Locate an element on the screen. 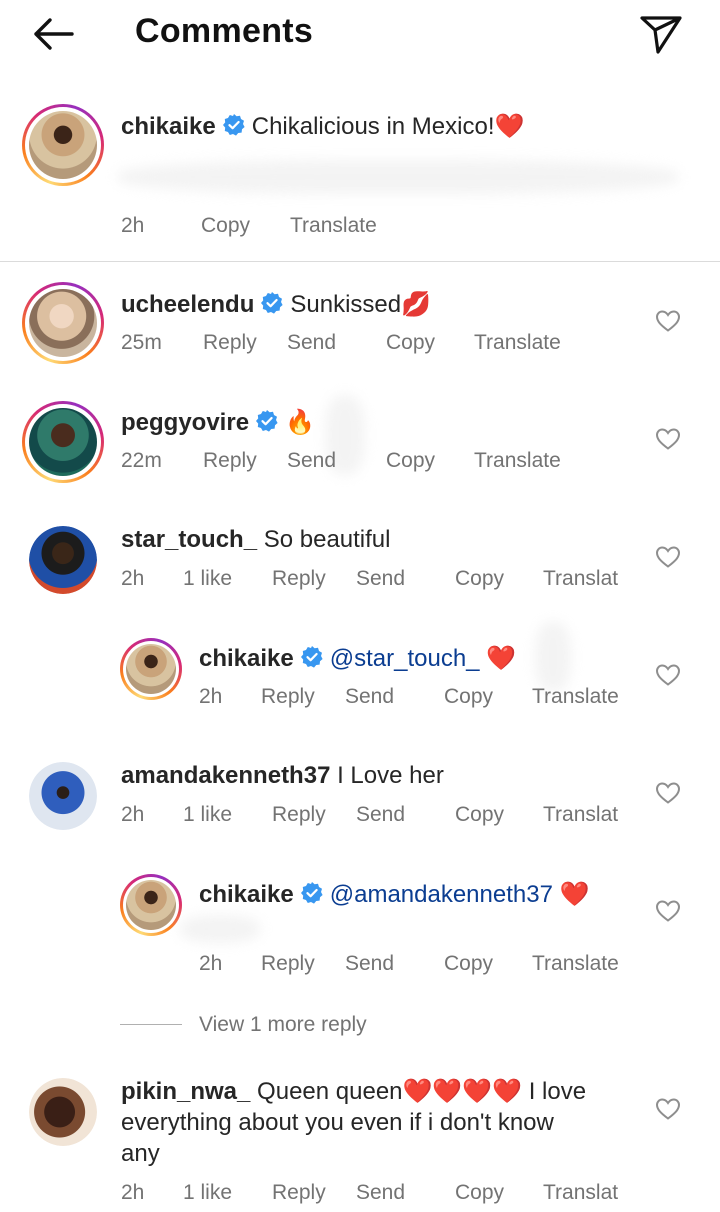  comment-text: Sunkissed is located at coordinates (346, 304).